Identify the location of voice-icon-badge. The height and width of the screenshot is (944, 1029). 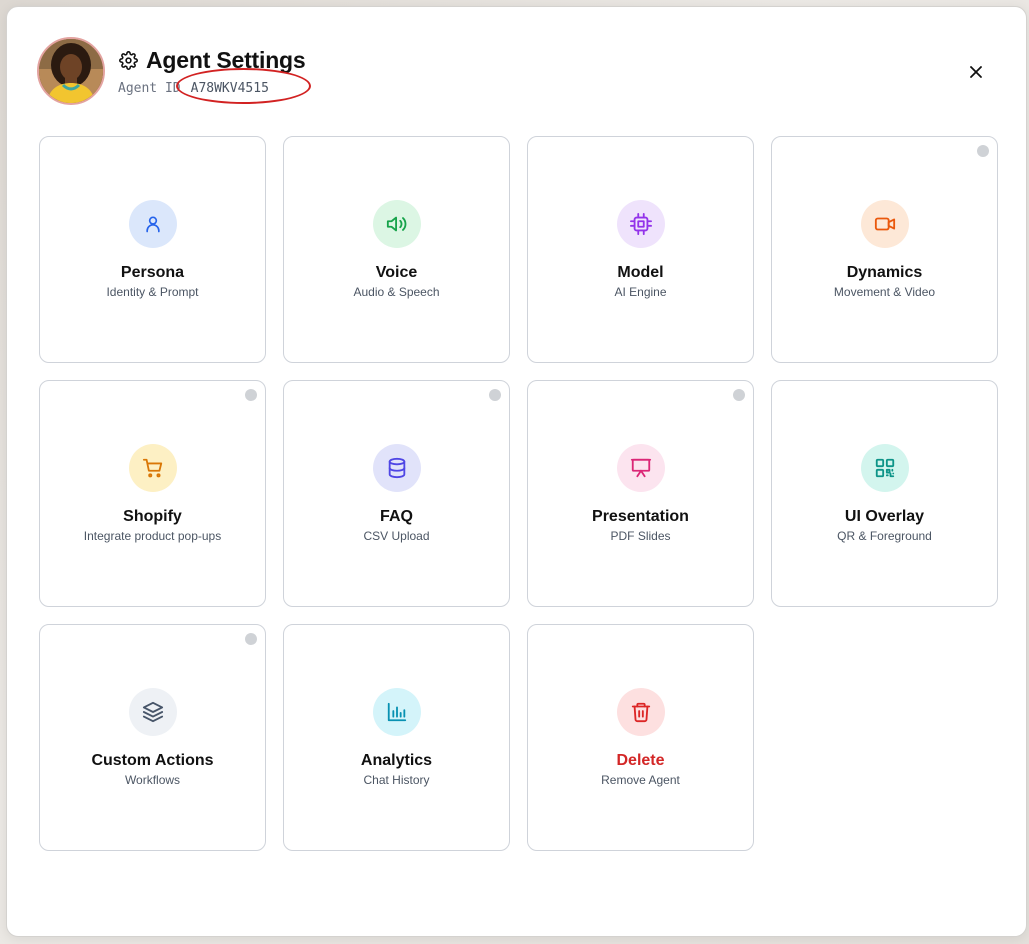
(396, 224).